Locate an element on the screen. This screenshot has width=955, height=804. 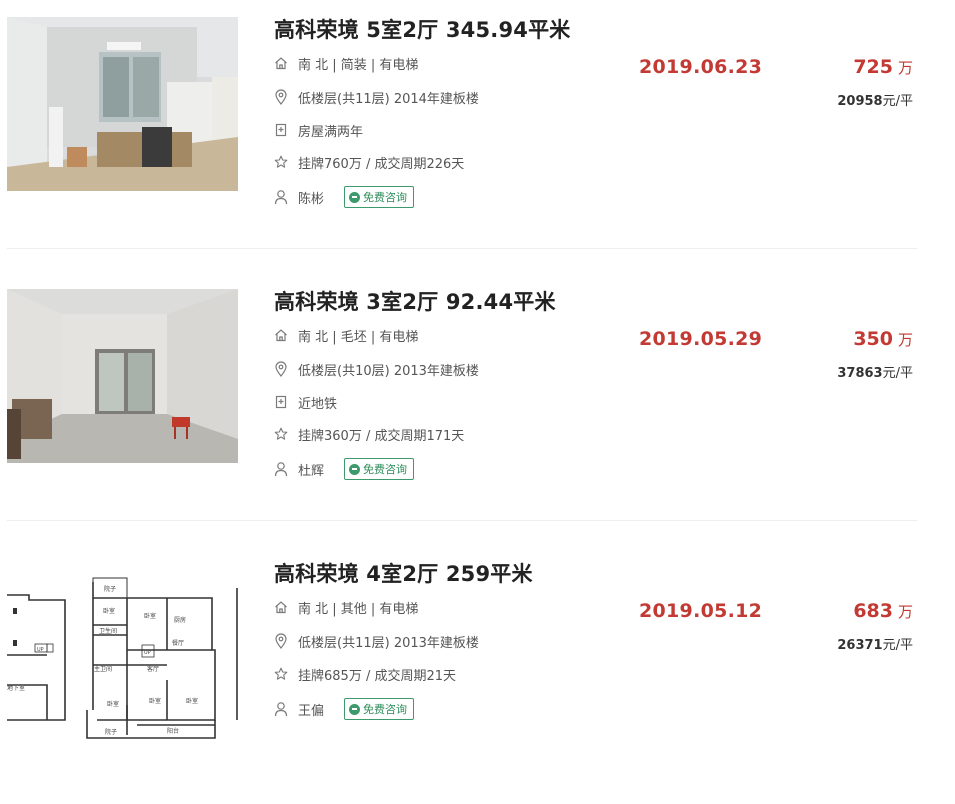
floor-info-row: 低楼层(共10层) 2013年建板楼 is located at coordinates (376, 369).